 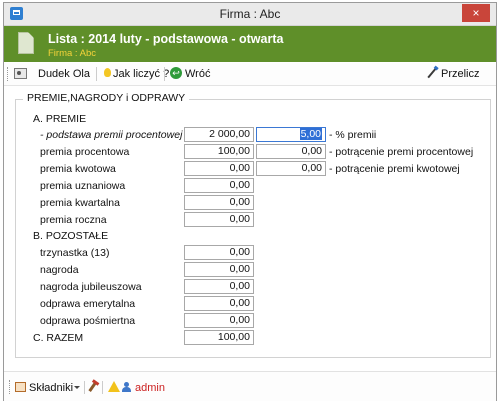 What do you see at coordinates (176, 73) in the screenshot?
I see `back-arrow-icon: ↩` at bounding box center [176, 73].